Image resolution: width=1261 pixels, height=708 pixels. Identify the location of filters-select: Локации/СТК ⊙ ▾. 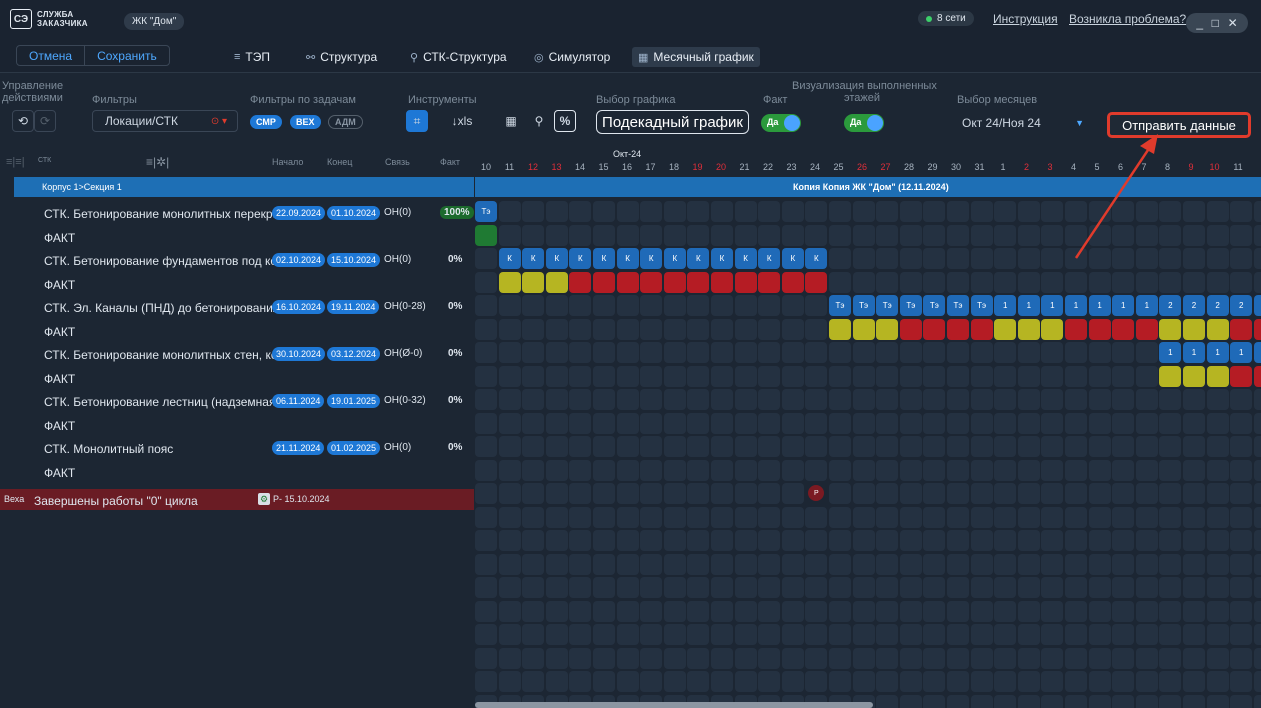
(165, 121).